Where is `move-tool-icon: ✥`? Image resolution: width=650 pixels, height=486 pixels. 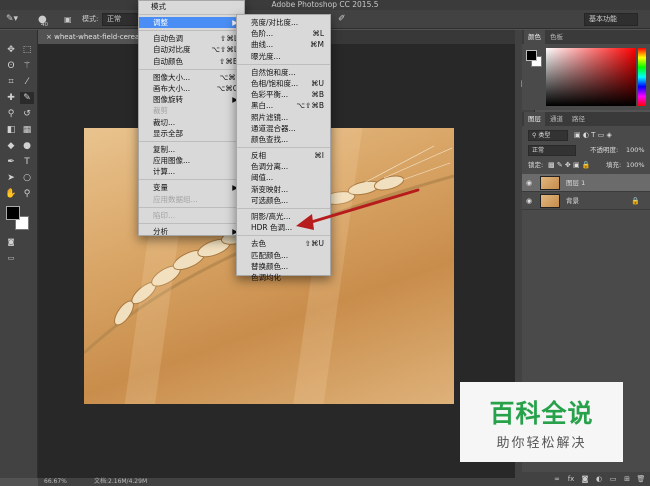 move-tool-icon: ✥ is located at coordinates (11, 50).